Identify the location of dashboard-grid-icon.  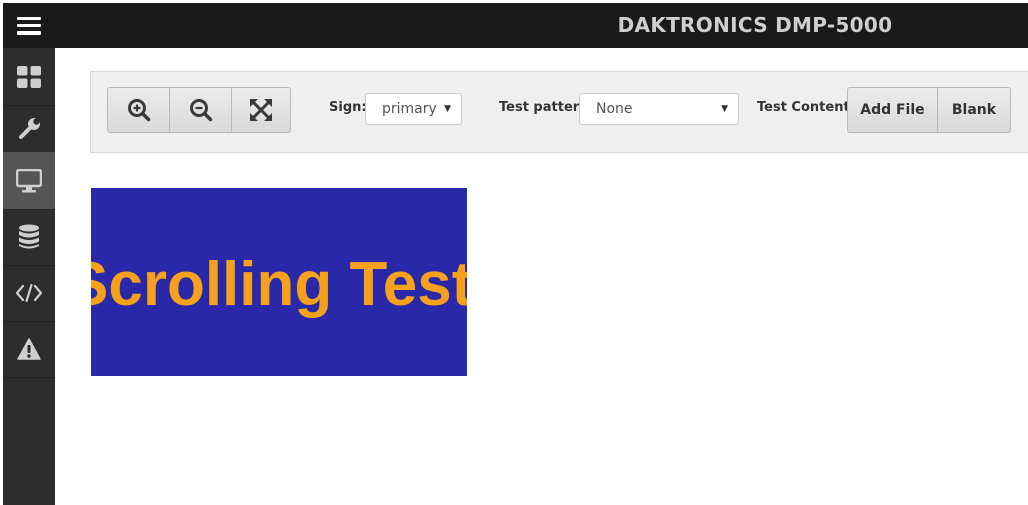
(29, 76).